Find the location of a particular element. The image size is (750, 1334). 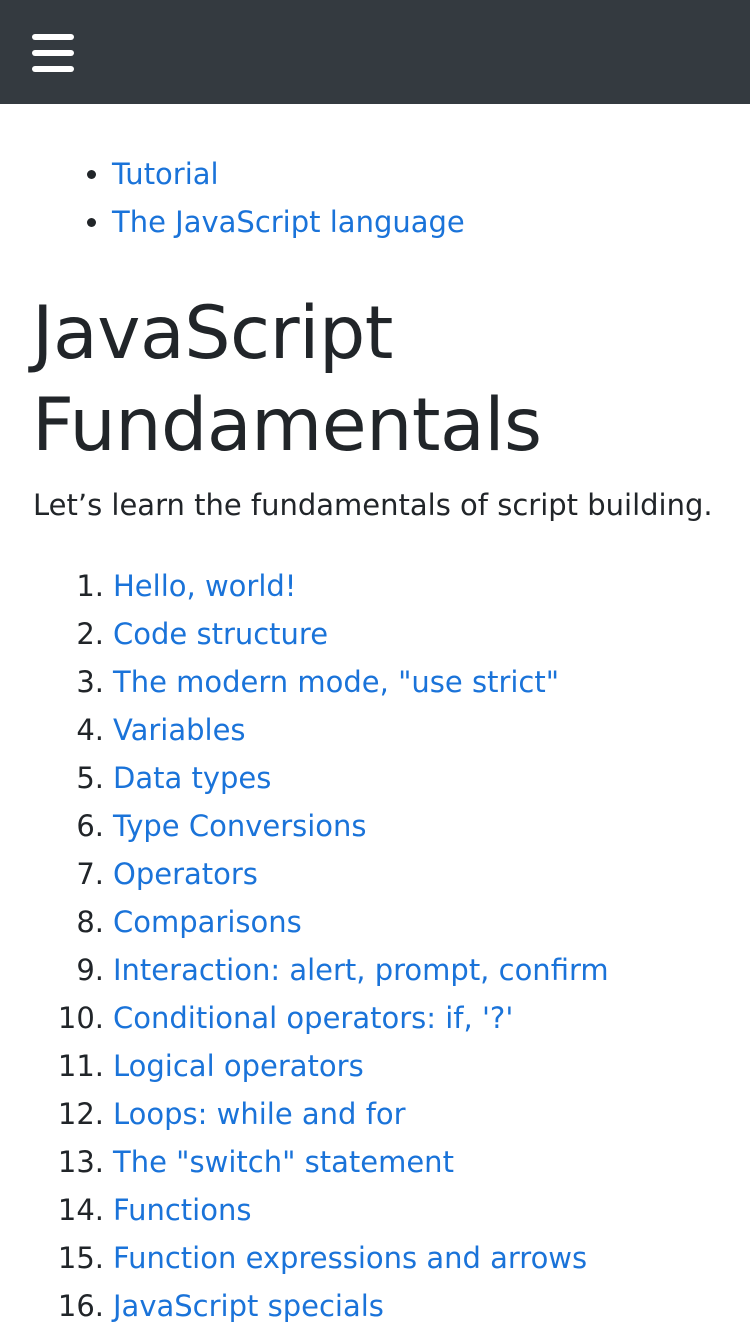

list-number: 6. is located at coordinates (90, 826).